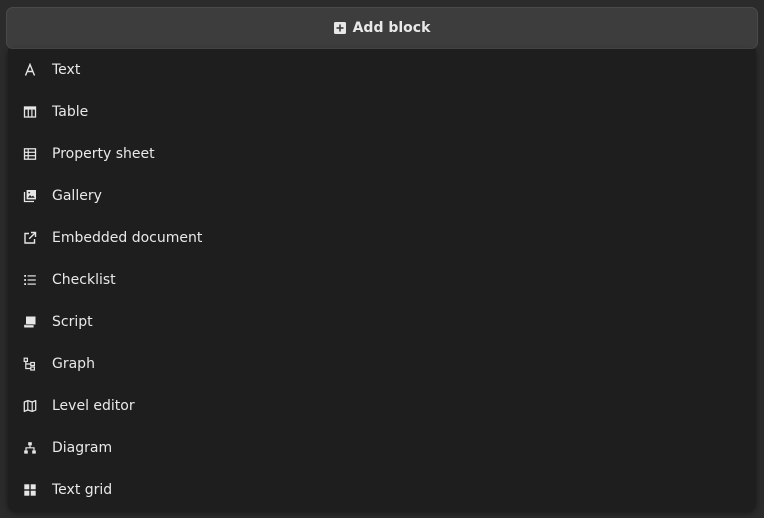  Describe the element at coordinates (382, 238) in the screenshot. I see `menu-item-embedded-document: Embedded document` at that location.